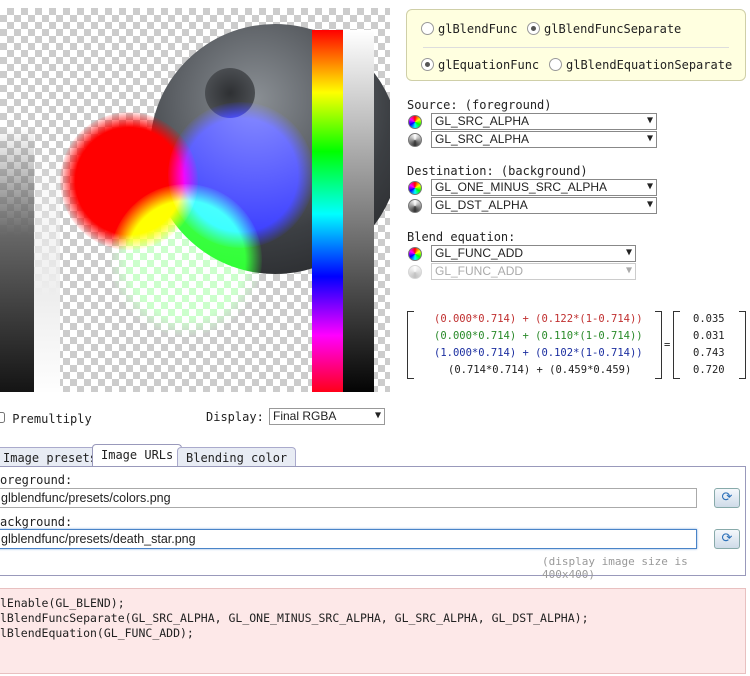 Image resolution: width=750 pixels, height=676 pixels. I want to click on formula-row-b: (1.000*0.714) + (0.102*(1-0.714)), so click(538, 353).